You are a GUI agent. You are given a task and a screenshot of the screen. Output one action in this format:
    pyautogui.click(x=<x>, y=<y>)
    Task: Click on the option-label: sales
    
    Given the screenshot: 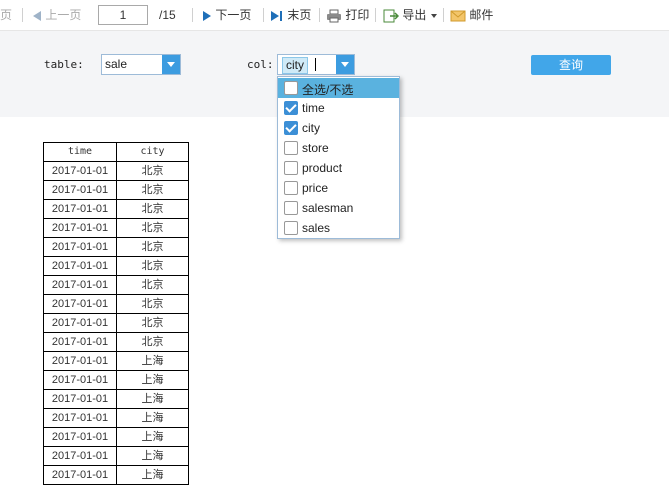 What is the action you would take?
    pyautogui.click(x=316, y=228)
    